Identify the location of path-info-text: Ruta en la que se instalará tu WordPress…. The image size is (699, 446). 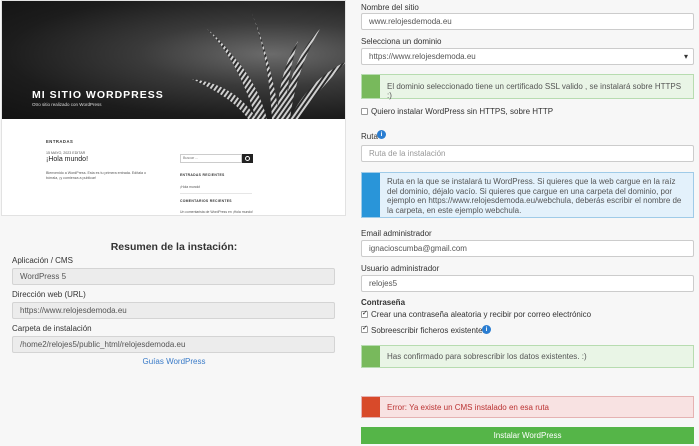
(534, 196).